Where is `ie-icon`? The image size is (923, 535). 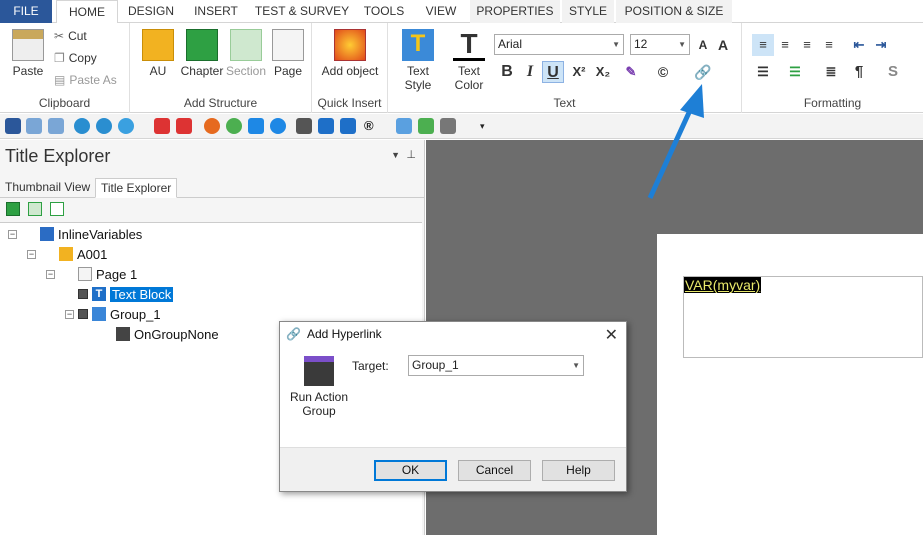
ie-icon is located at coordinates (278, 126).